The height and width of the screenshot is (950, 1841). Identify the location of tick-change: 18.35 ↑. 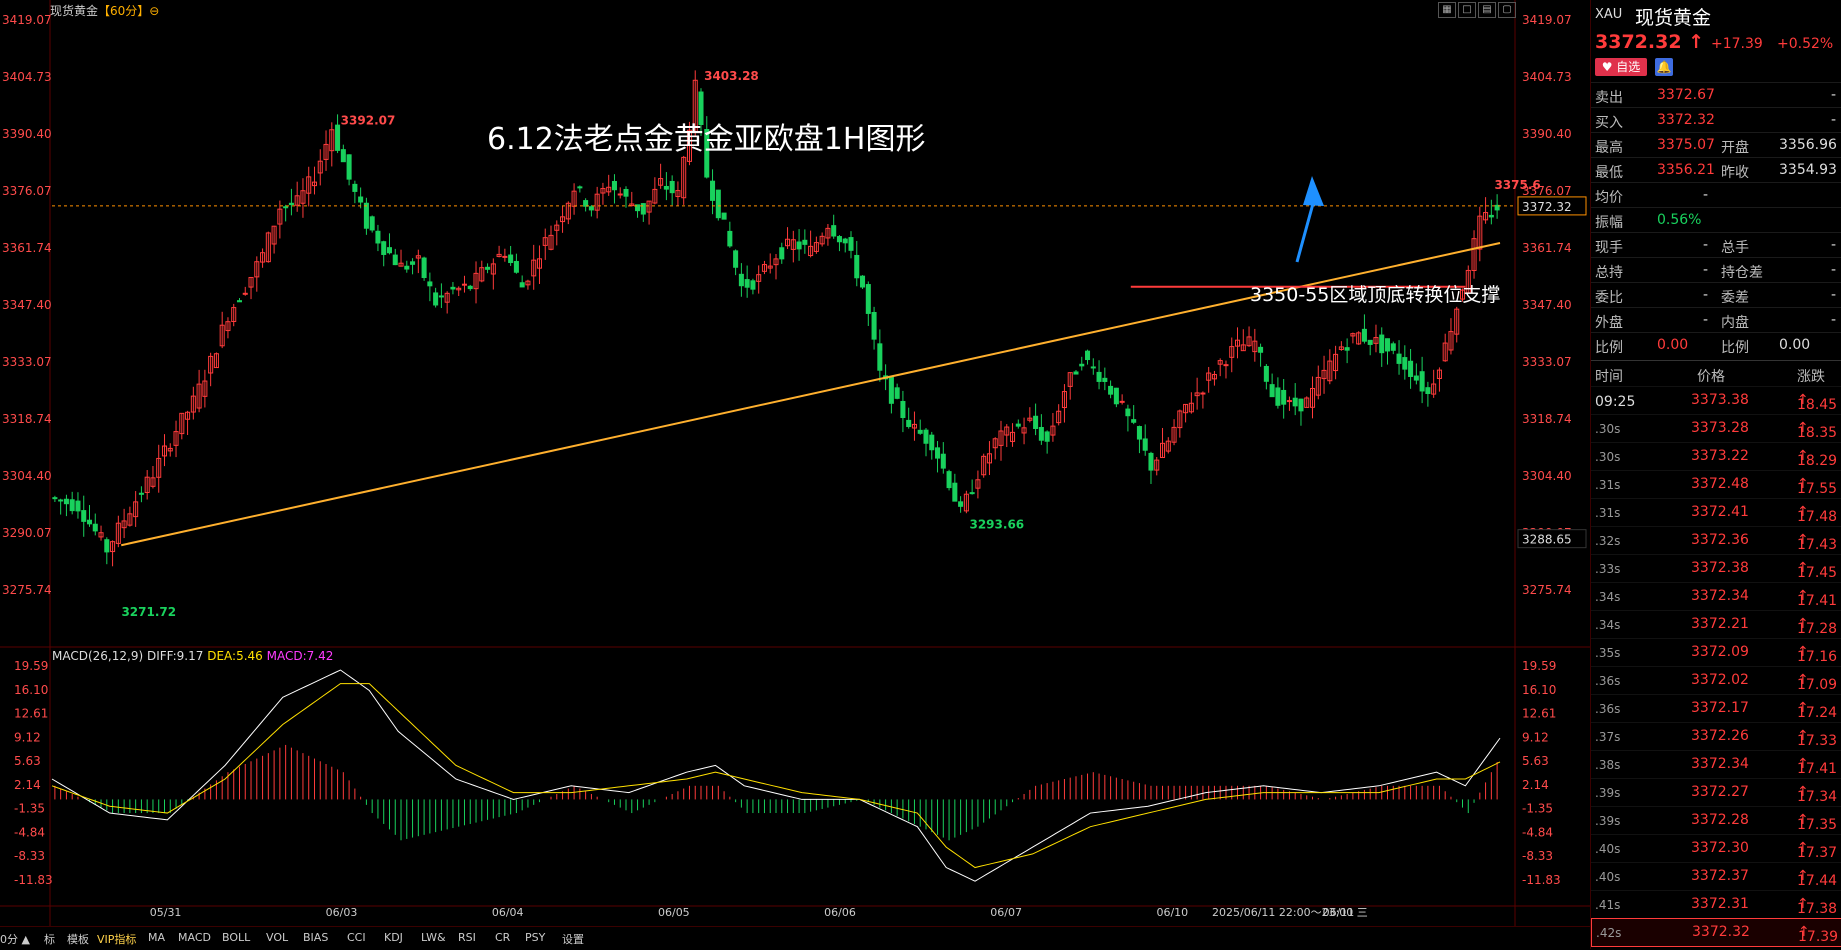
(1817, 430).